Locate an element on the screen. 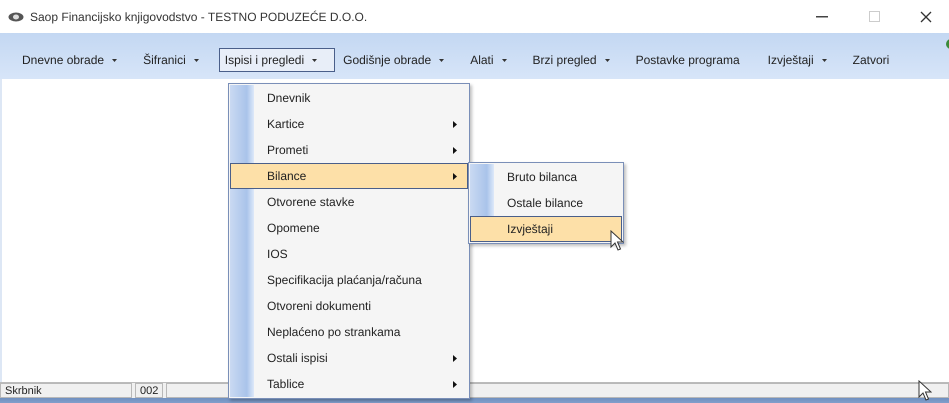 This screenshot has height=403, width=949. menu-entry: Dnevnik is located at coordinates (349, 98).